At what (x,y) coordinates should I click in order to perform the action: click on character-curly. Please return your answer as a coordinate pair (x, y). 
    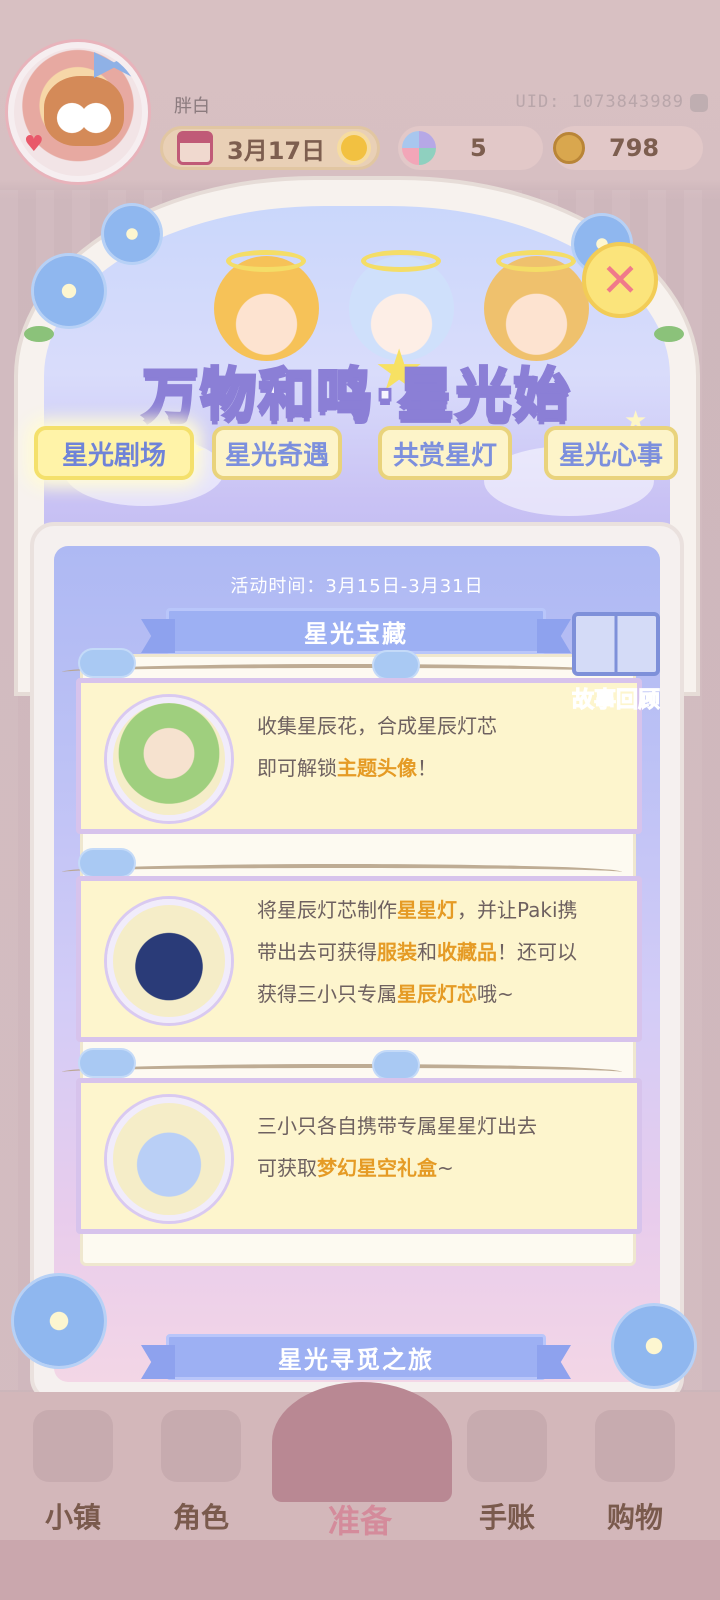
    Looking at the image, I should click on (536, 305).